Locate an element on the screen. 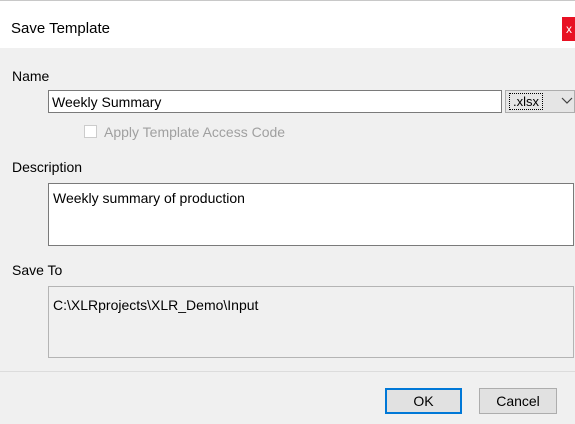 Image resolution: width=575 pixels, height=424 pixels. extension-select: .xlsx is located at coordinates (540, 101).